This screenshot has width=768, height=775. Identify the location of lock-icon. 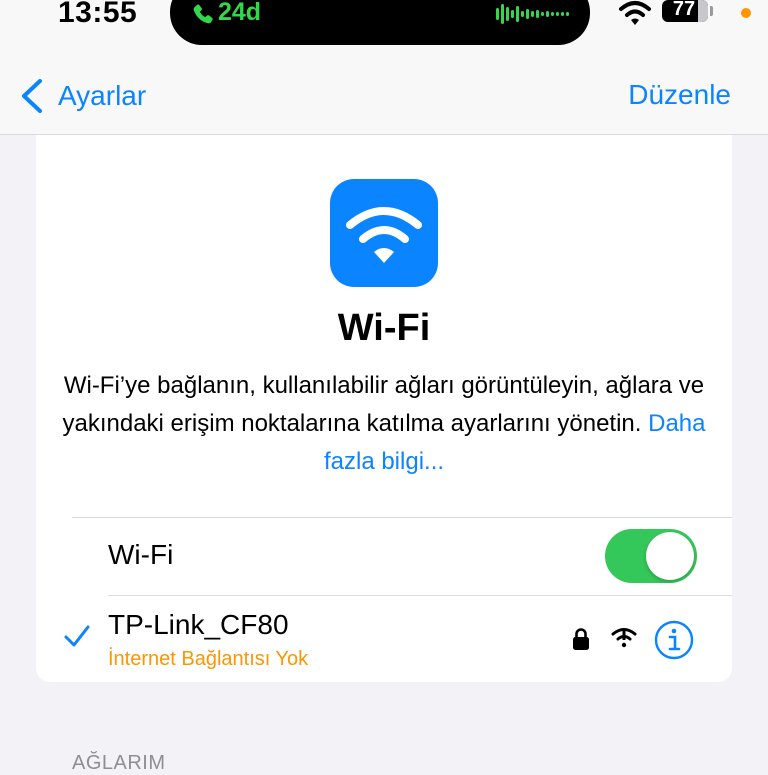
(581, 639).